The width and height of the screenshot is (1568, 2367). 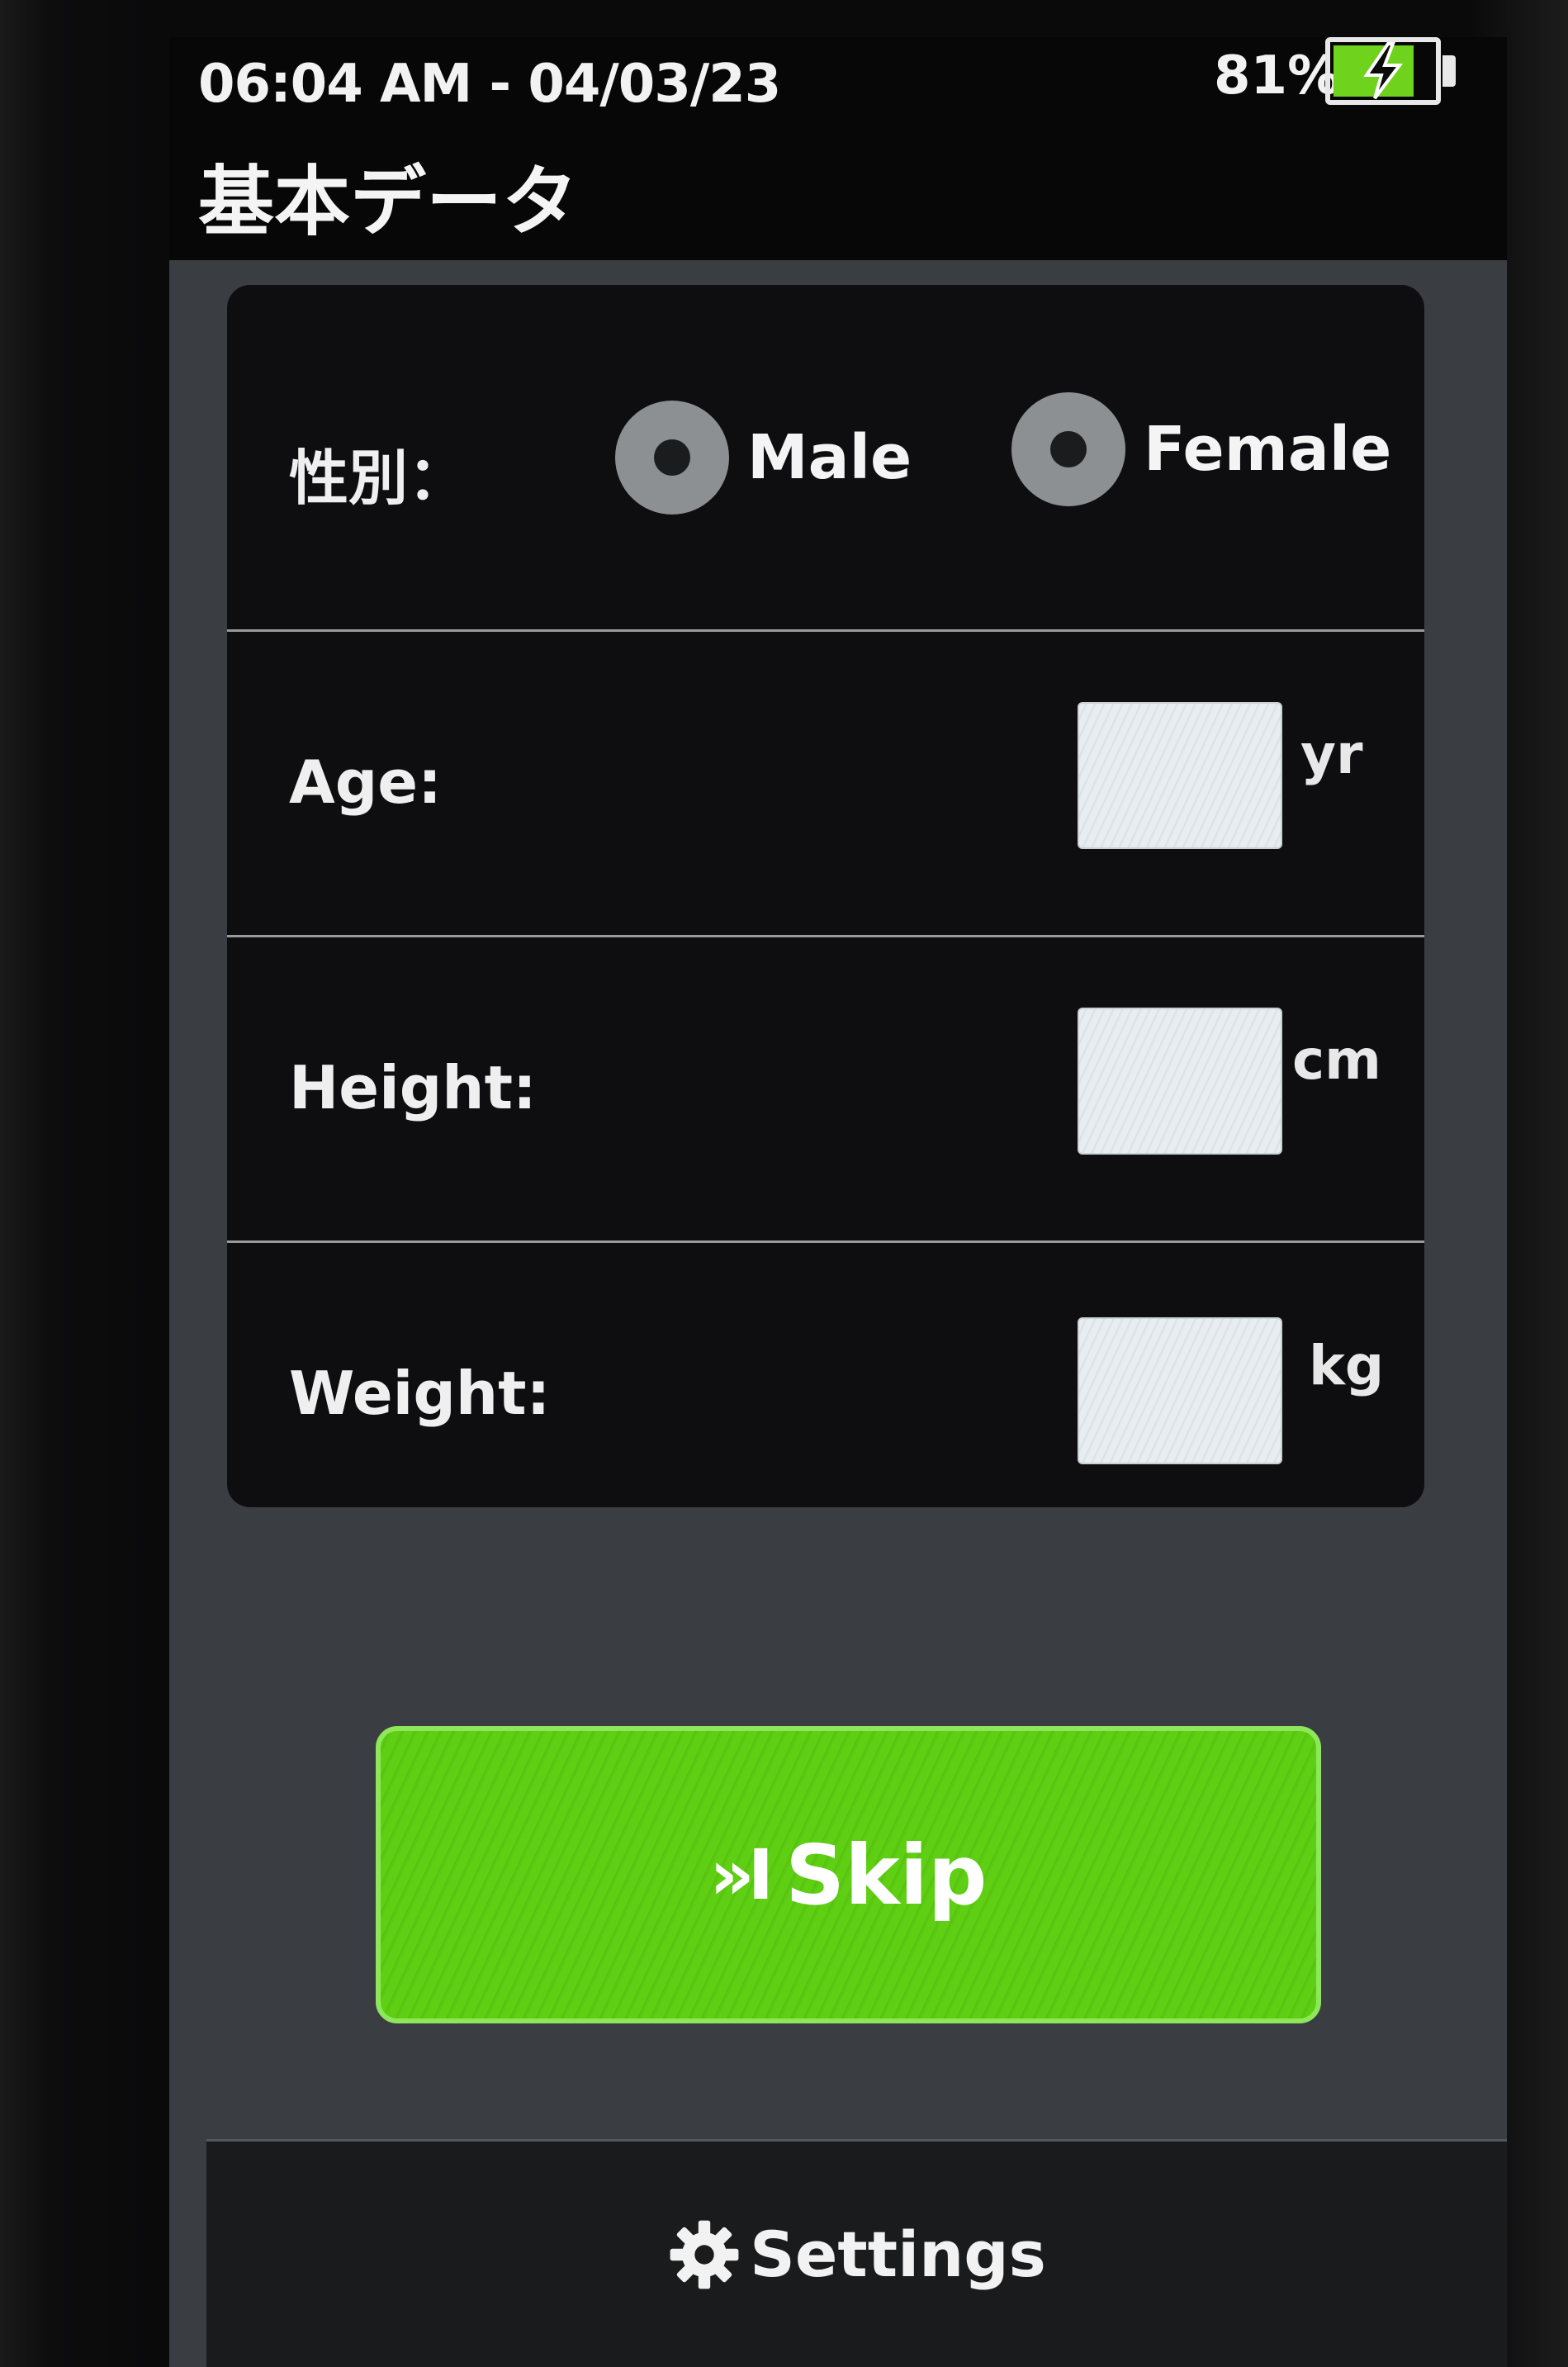 I want to click on skip-forward-icon: »I, so click(x=741, y=1874).